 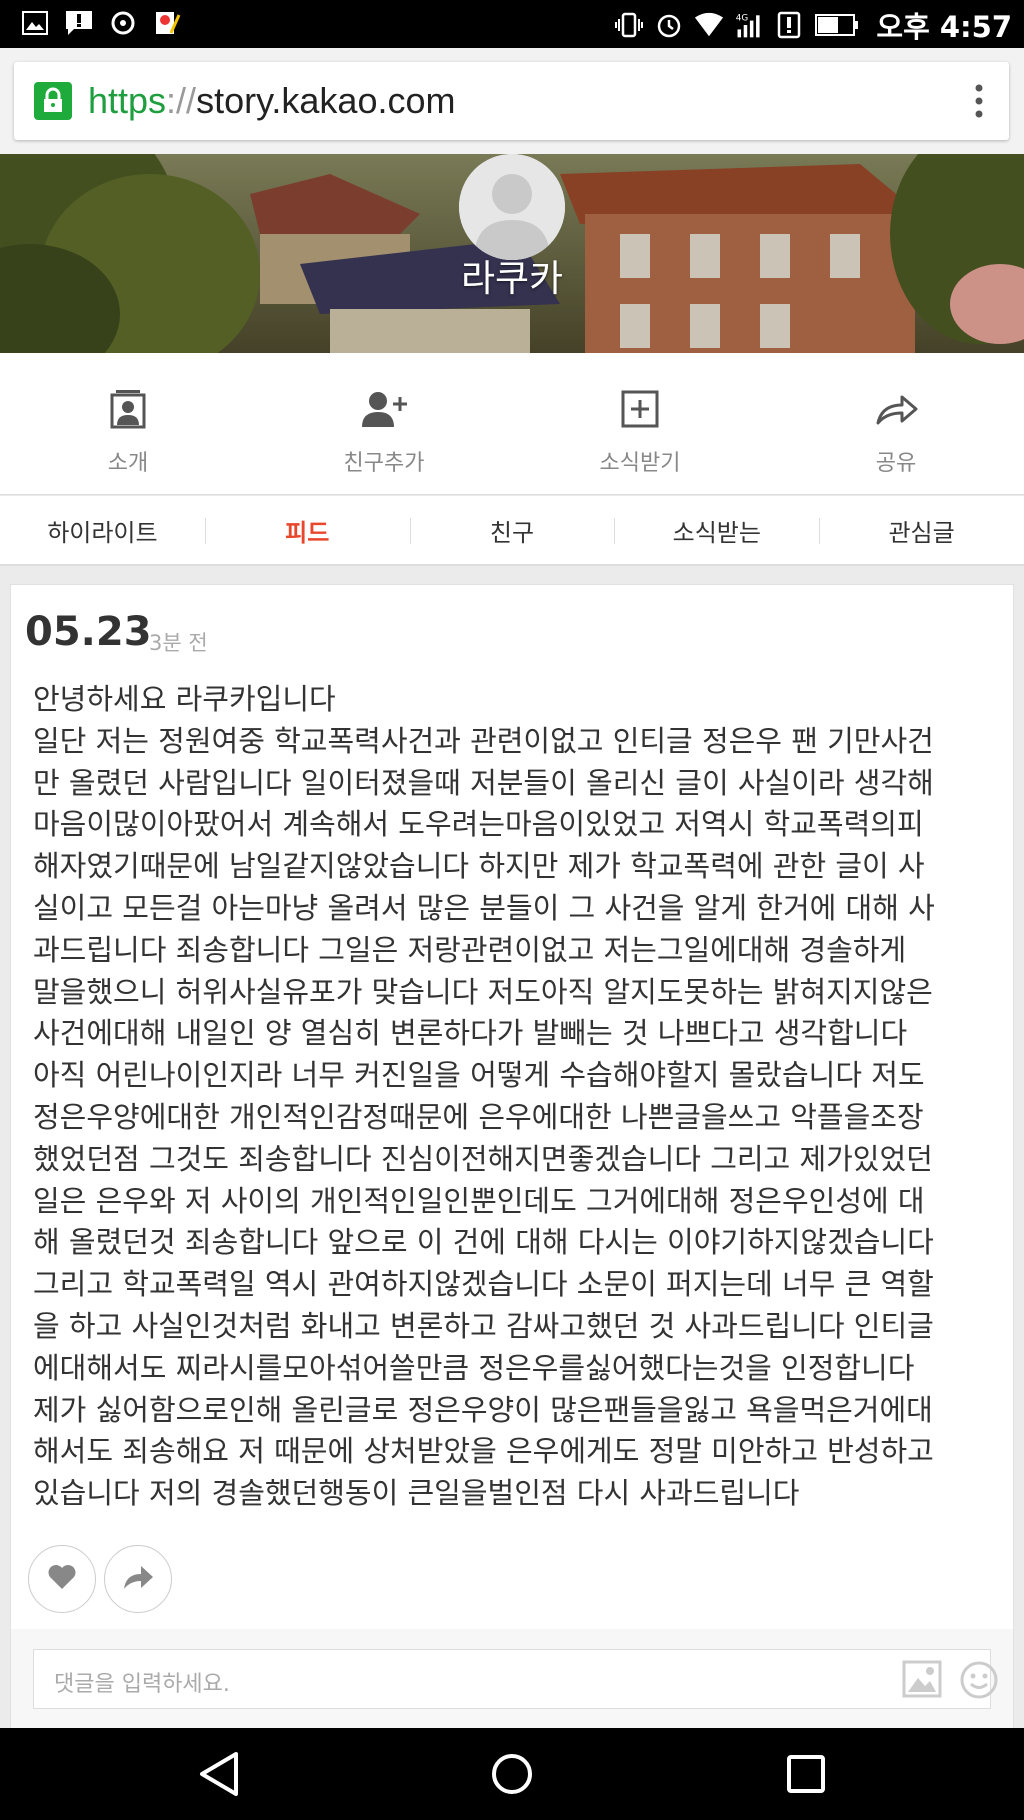 What do you see at coordinates (142, 1684) in the screenshot?
I see `comment-placeholder: 댓글을 입력하세요.` at bounding box center [142, 1684].